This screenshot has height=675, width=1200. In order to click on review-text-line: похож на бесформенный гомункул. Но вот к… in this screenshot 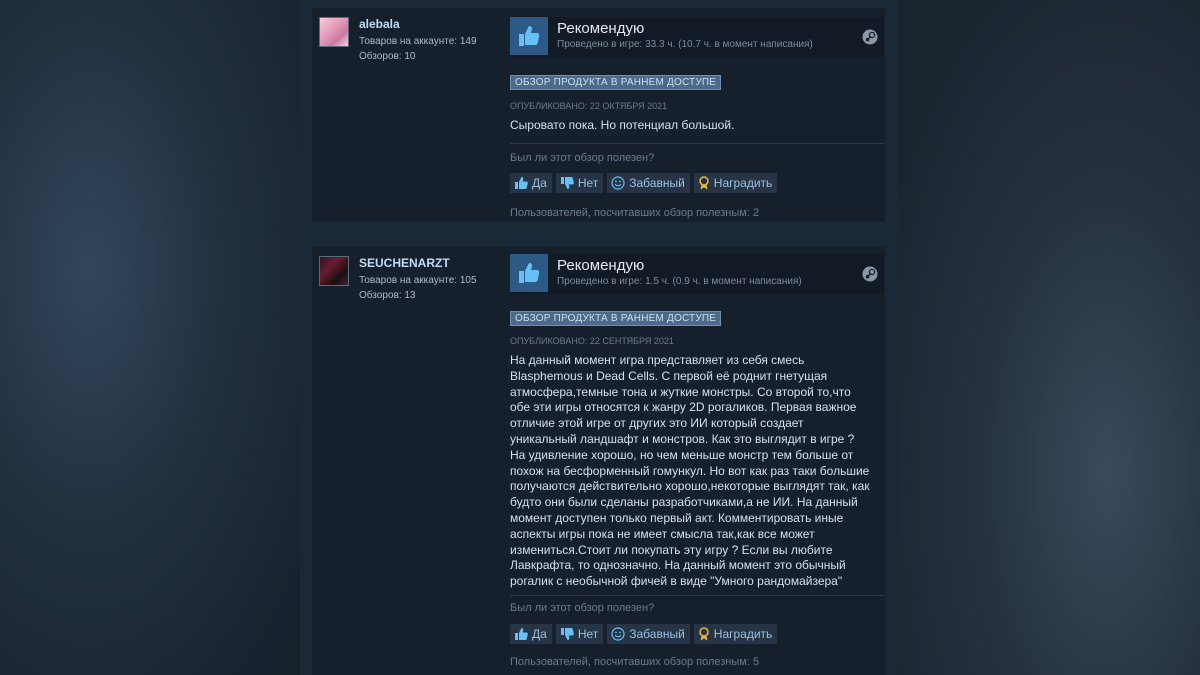, I will do `click(690, 470)`.